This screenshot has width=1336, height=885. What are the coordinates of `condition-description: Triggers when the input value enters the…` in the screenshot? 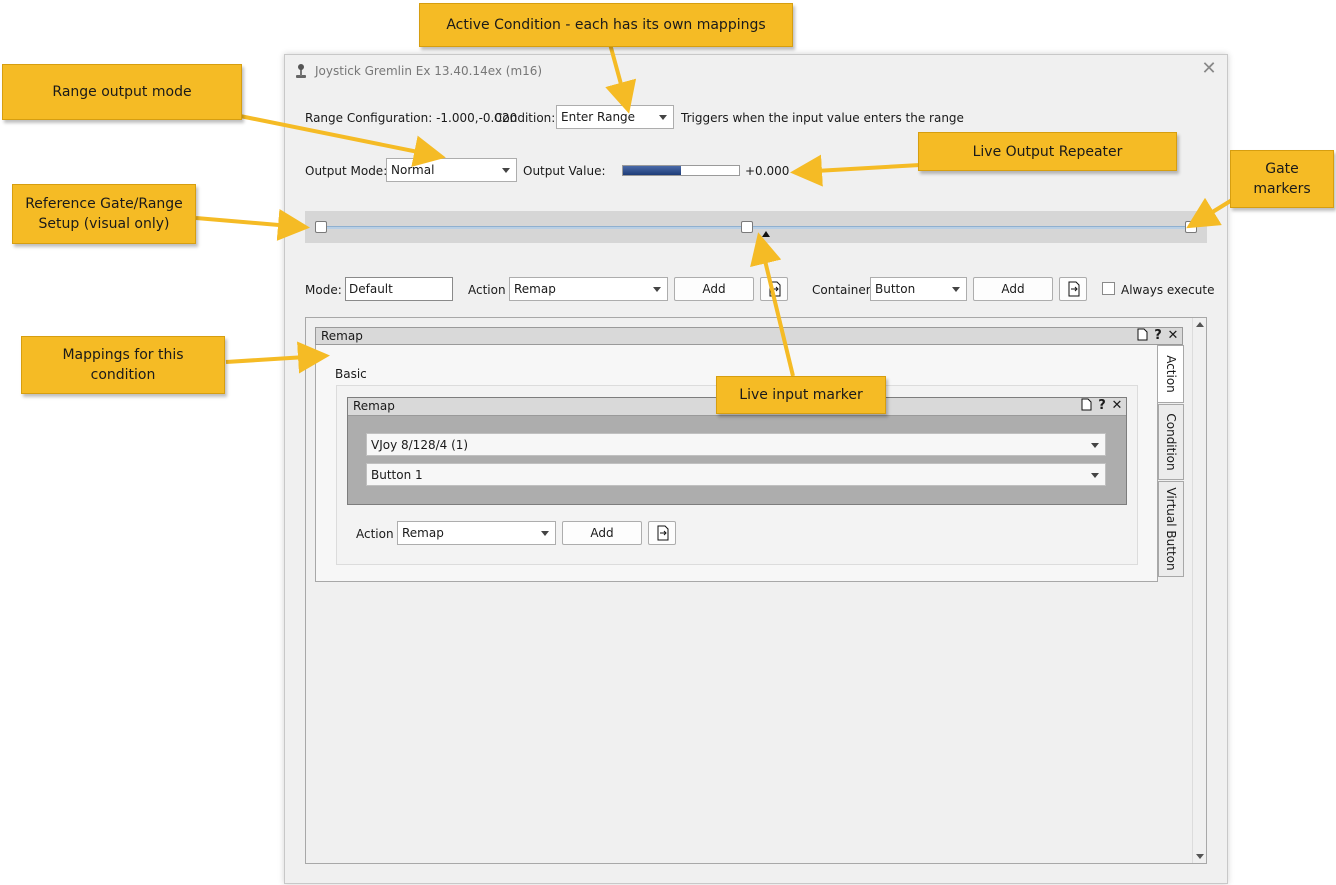 It's located at (822, 118).